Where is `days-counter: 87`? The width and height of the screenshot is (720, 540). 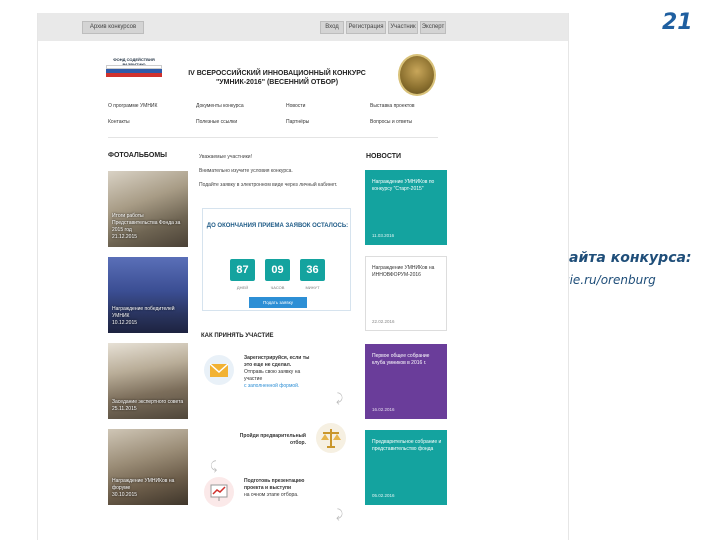 days-counter: 87 is located at coordinates (242, 270).